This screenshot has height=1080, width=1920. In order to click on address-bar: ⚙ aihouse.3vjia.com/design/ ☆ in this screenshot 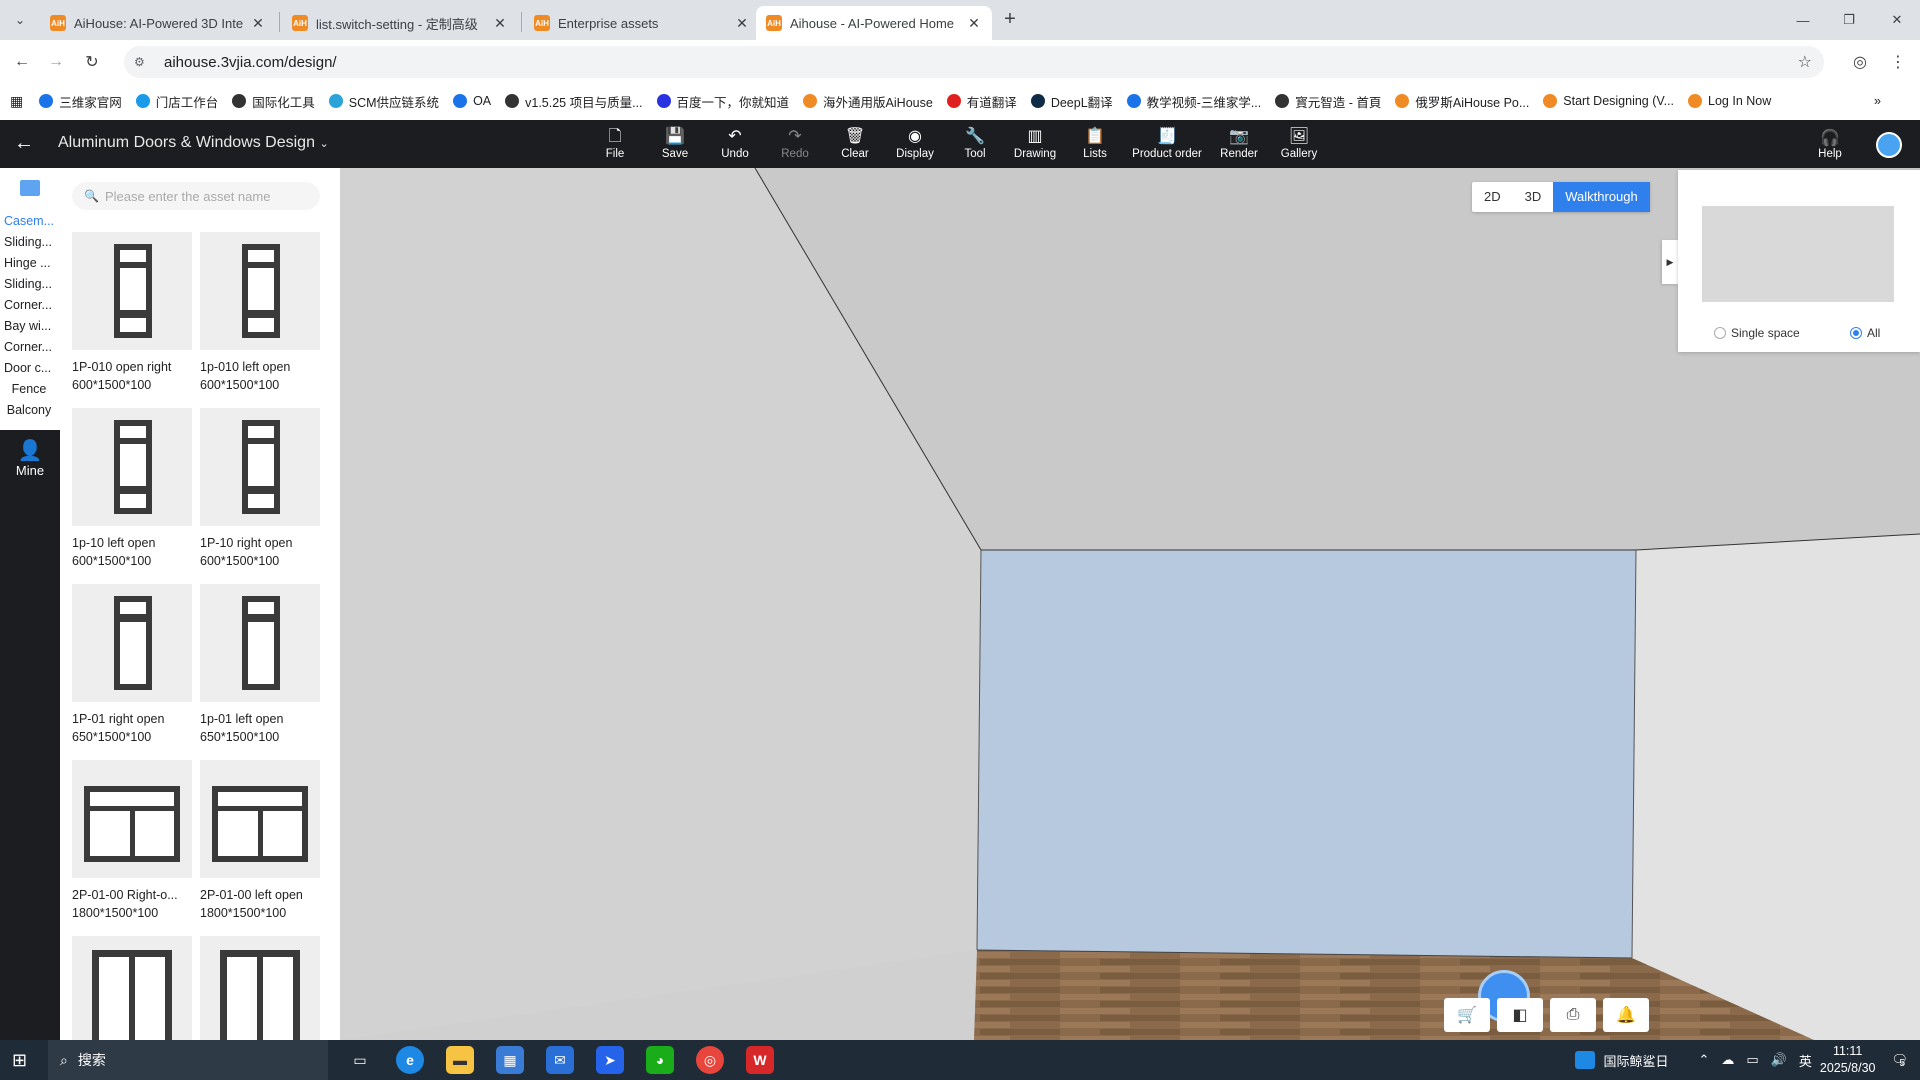, I will do `click(974, 62)`.